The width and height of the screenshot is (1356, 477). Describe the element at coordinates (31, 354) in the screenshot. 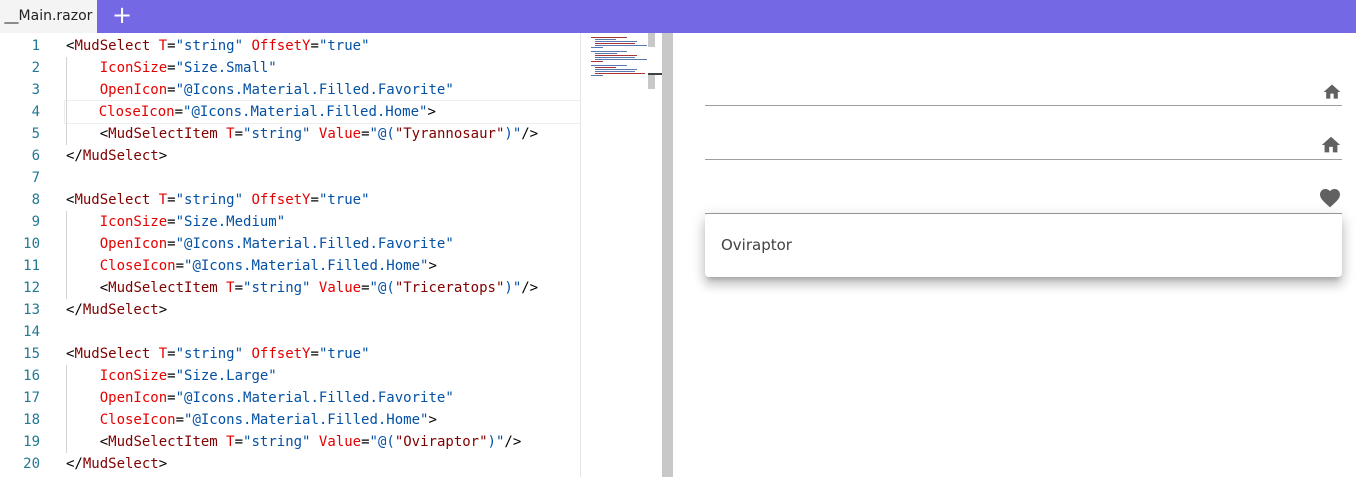

I see `line-number: 15` at that location.